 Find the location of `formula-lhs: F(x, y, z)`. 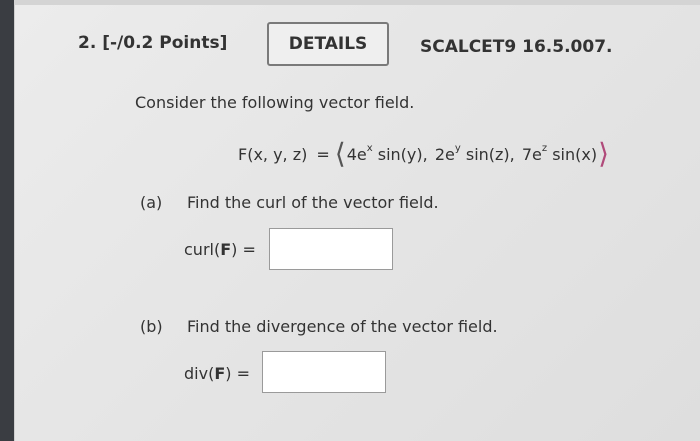

formula-lhs: F(x, y, z) is located at coordinates (273, 154).